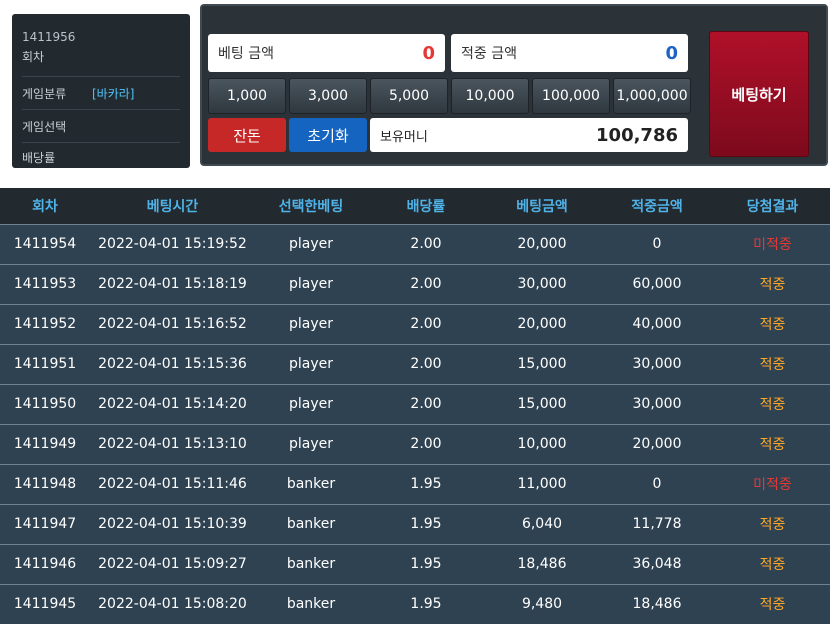 The width and height of the screenshot is (830, 627). I want to click on header-odds: 배당률, so click(426, 206).